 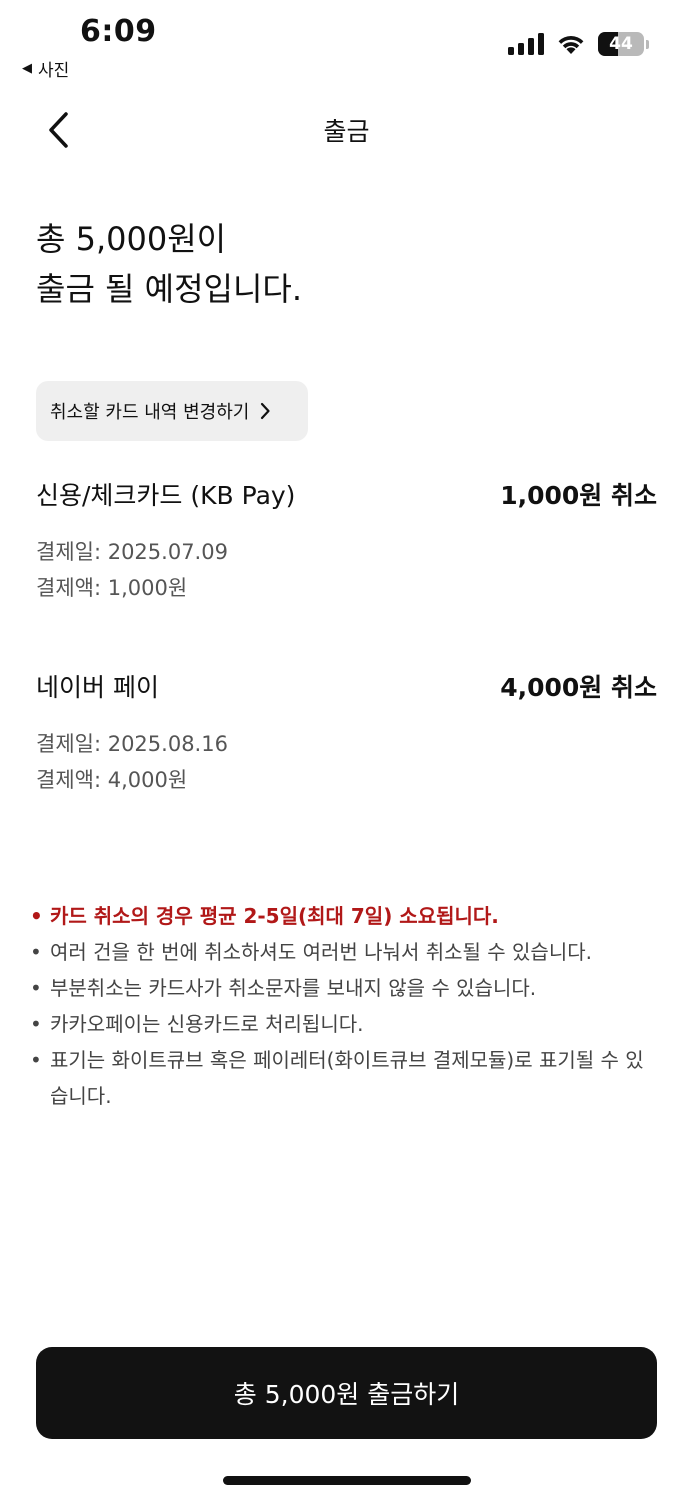 I want to click on back-triangle-icon: ◀, so click(x=27, y=68).